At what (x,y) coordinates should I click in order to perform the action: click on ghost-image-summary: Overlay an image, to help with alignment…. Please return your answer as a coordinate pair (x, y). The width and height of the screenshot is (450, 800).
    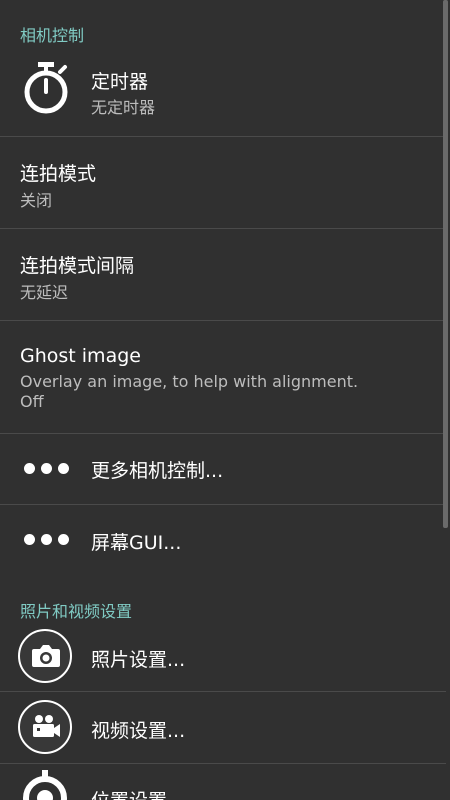
    Looking at the image, I should click on (189, 381).